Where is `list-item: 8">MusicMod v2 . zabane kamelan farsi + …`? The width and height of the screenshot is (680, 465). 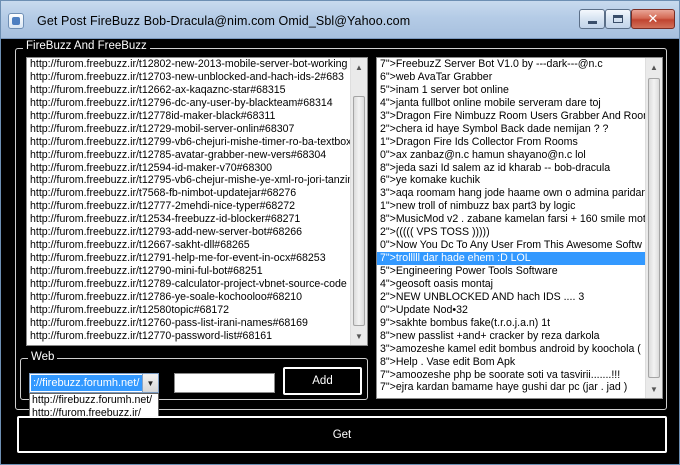
list-item: 8">MusicMod v2 . zabane kamelan farsi + … is located at coordinates (511, 219).